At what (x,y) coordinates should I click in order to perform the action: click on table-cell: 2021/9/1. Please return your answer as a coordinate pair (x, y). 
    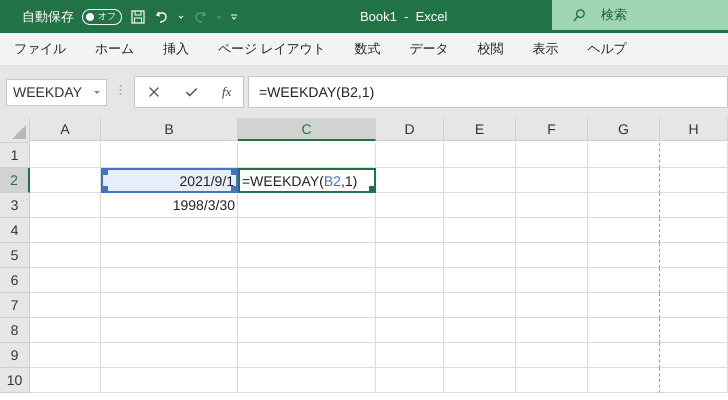
    Looking at the image, I should click on (169, 180).